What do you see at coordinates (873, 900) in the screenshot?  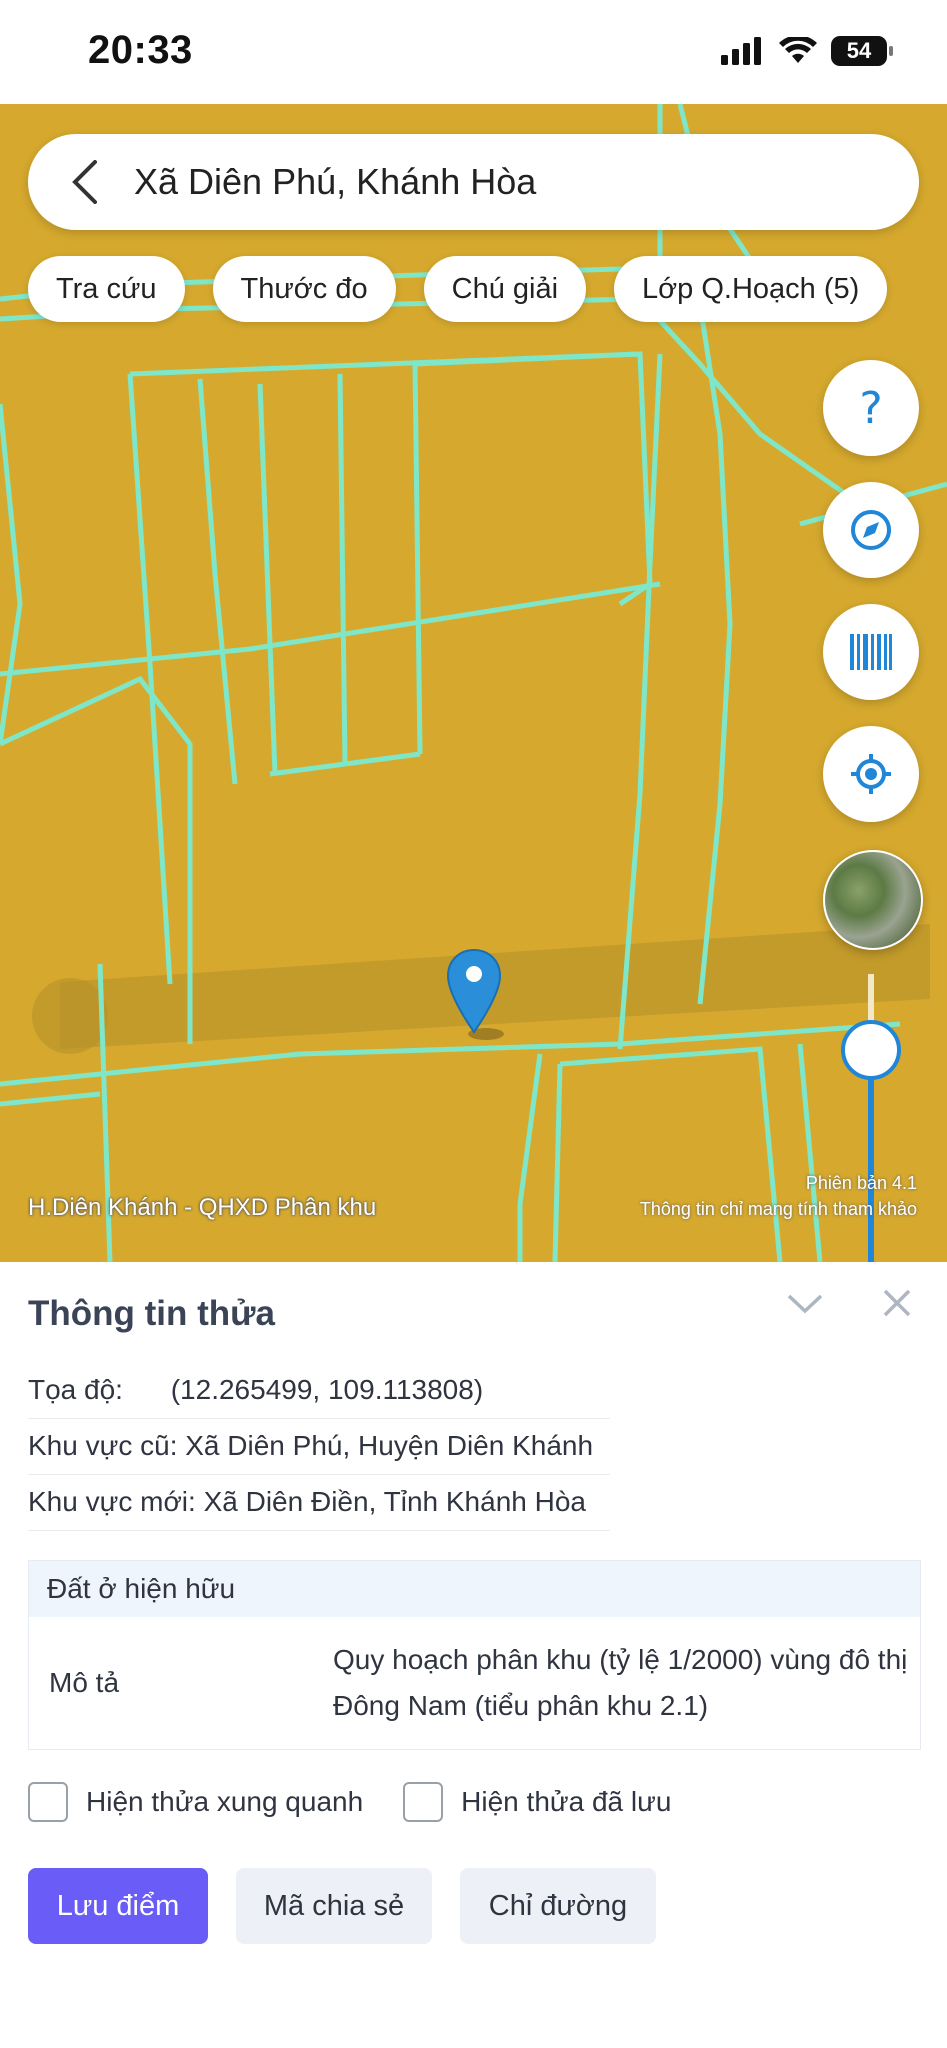 I see `satellite-layer-button` at bounding box center [873, 900].